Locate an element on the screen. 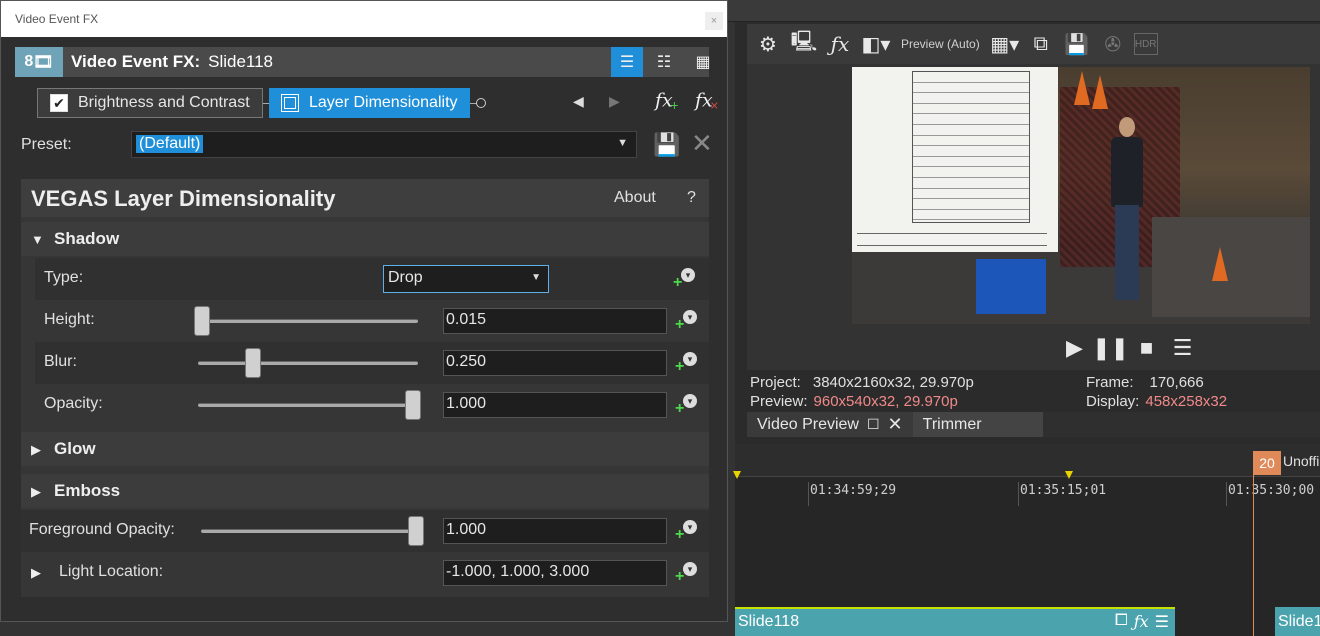  tab-video-preview-label: Video Preview is located at coordinates (808, 424).